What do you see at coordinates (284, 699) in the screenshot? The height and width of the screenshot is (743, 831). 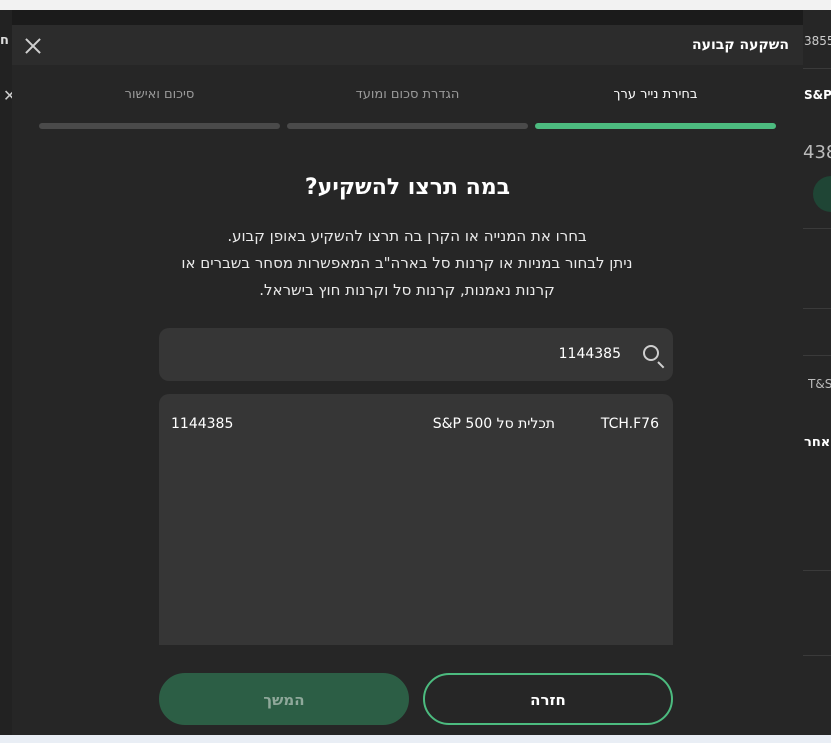 I see `continue-button: המשך` at bounding box center [284, 699].